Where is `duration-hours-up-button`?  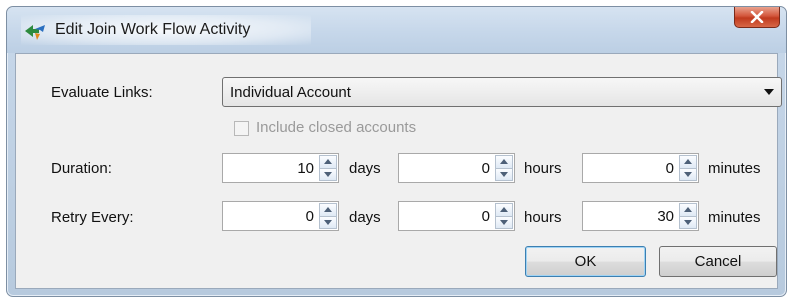
duration-hours-up-button is located at coordinates (504, 161).